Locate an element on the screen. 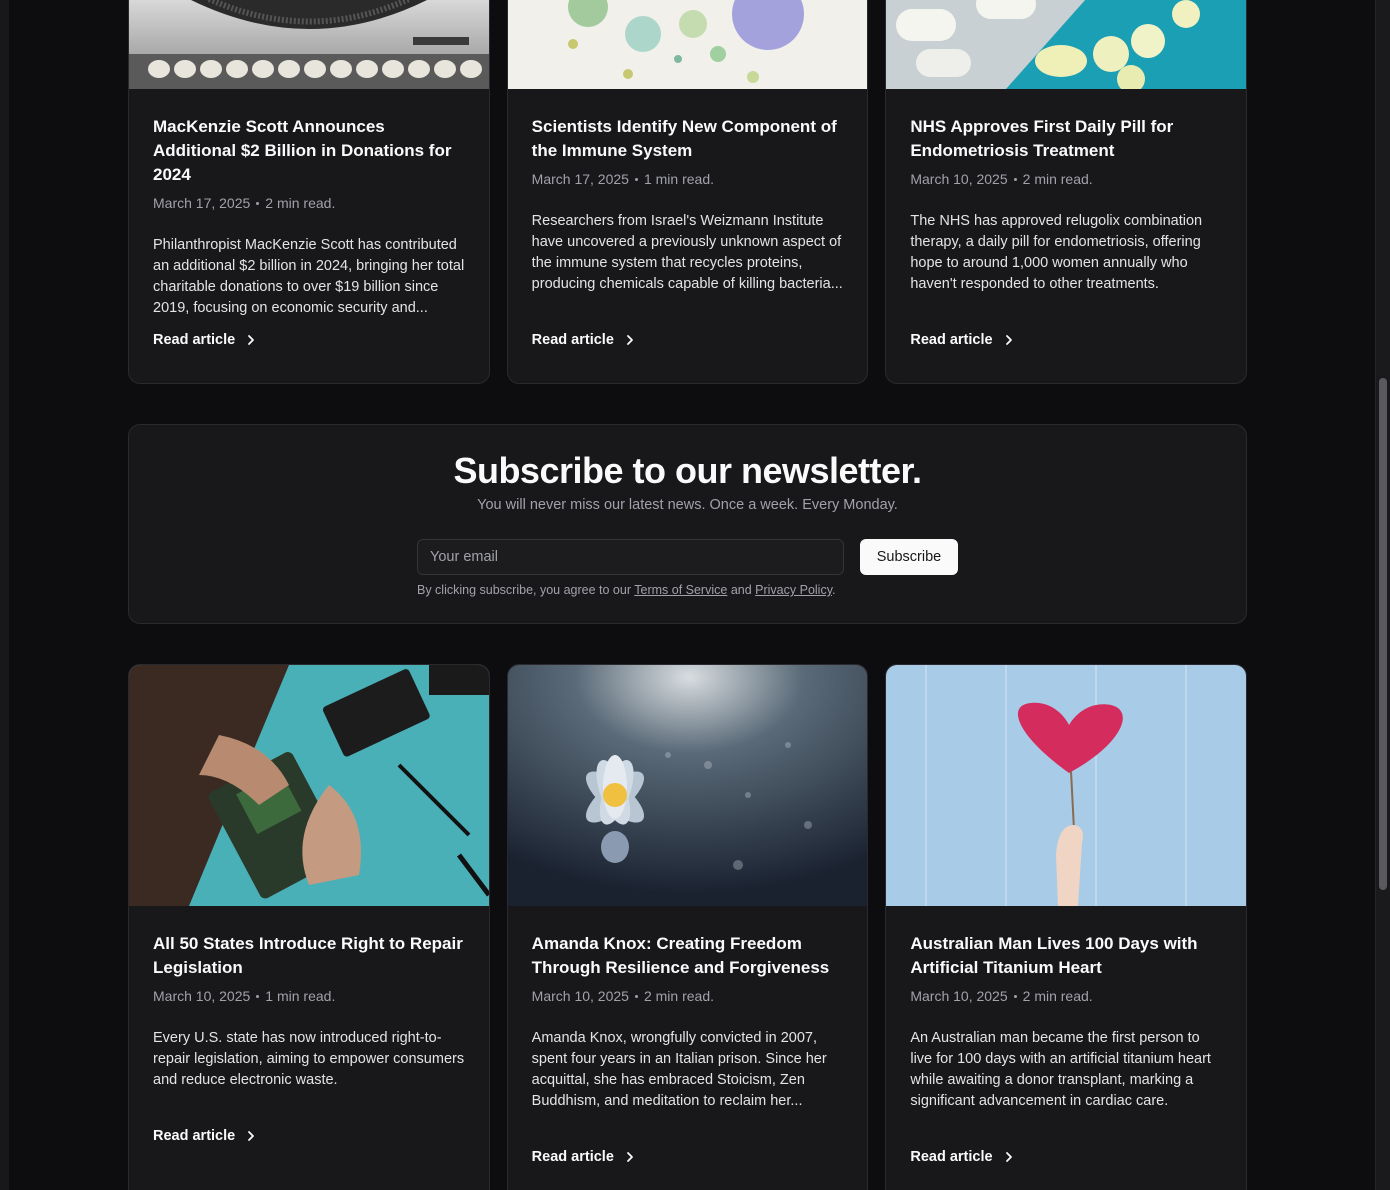  privacy-policy-link: Privacy Policy is located at coordinates (793, 590).